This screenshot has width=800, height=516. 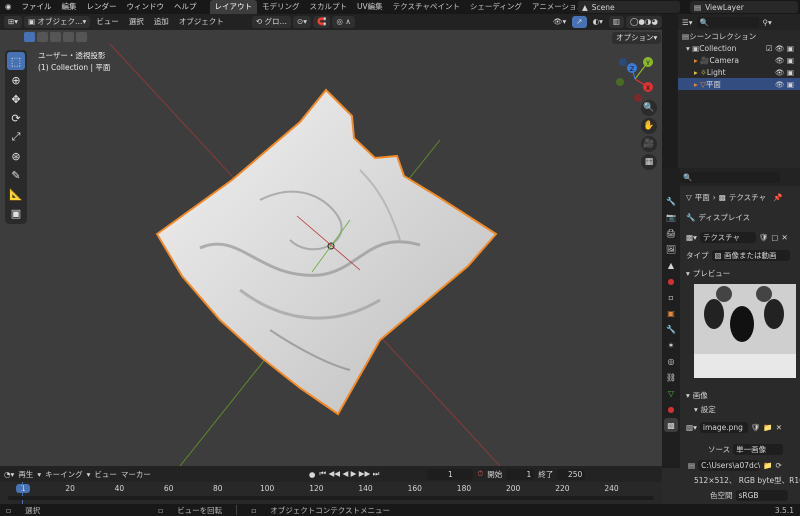 What do you see at coordinates (779, 427) in the screenshot?
I see `image-unlink-icon: ✕` at bounding box center [779, 427].